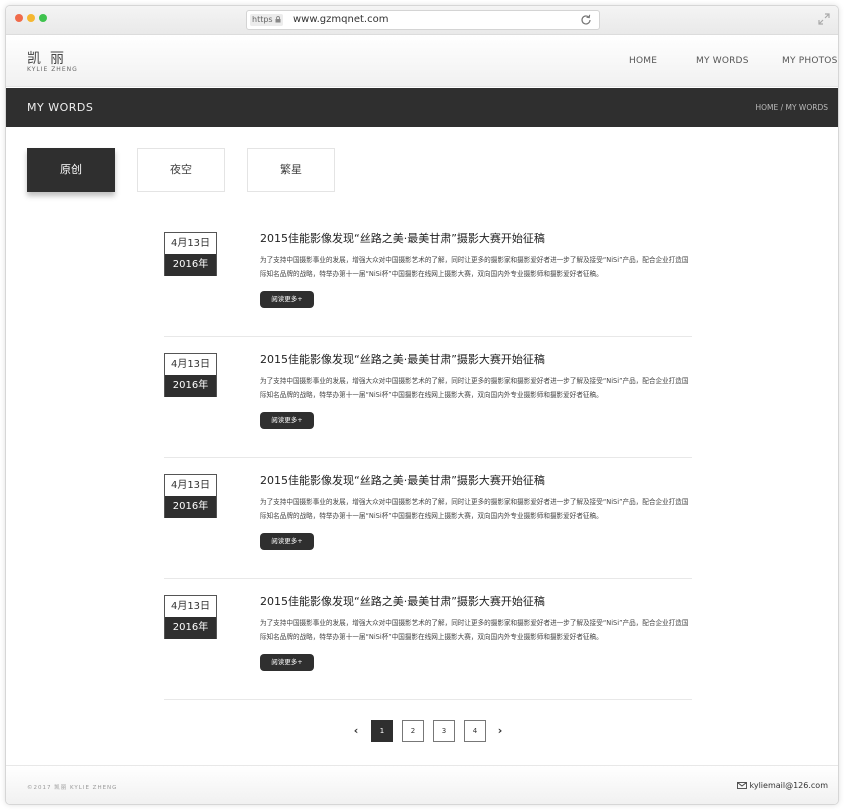  Describe the element at coordinates (71, 170) in the screenshot. I see `tab-original: 原创` at that location.